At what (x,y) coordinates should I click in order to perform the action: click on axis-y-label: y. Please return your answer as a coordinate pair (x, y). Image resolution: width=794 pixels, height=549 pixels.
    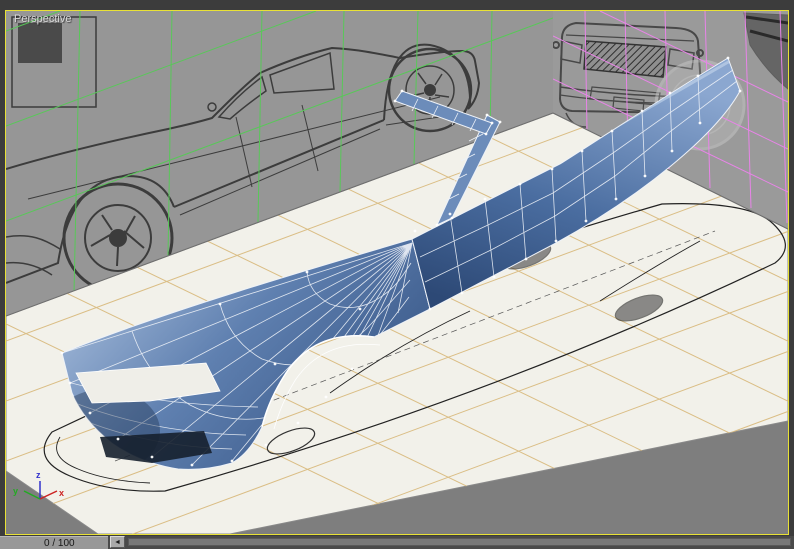
    Looking at the image, I should click on (15, 491).